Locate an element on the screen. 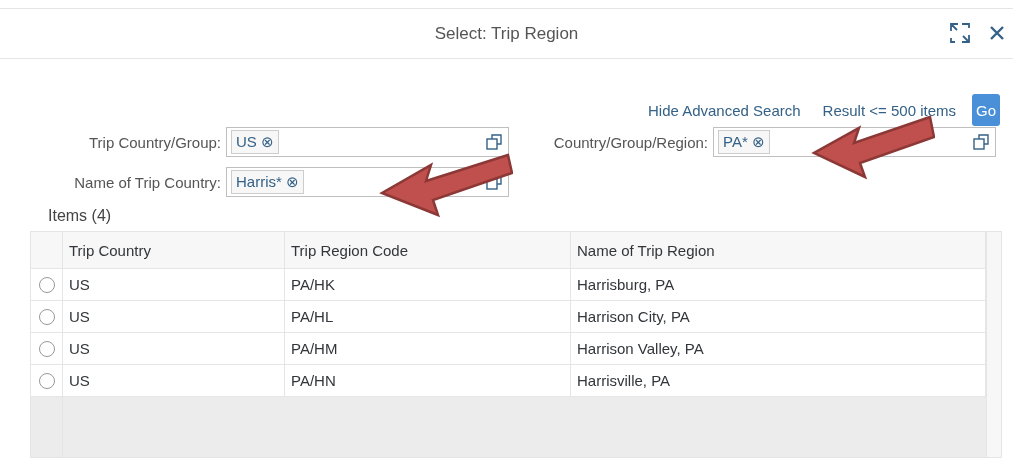 This screenshot has height=473, width=1013. dialog-title: Select: Trip Region is located at coordinates (506, 33).